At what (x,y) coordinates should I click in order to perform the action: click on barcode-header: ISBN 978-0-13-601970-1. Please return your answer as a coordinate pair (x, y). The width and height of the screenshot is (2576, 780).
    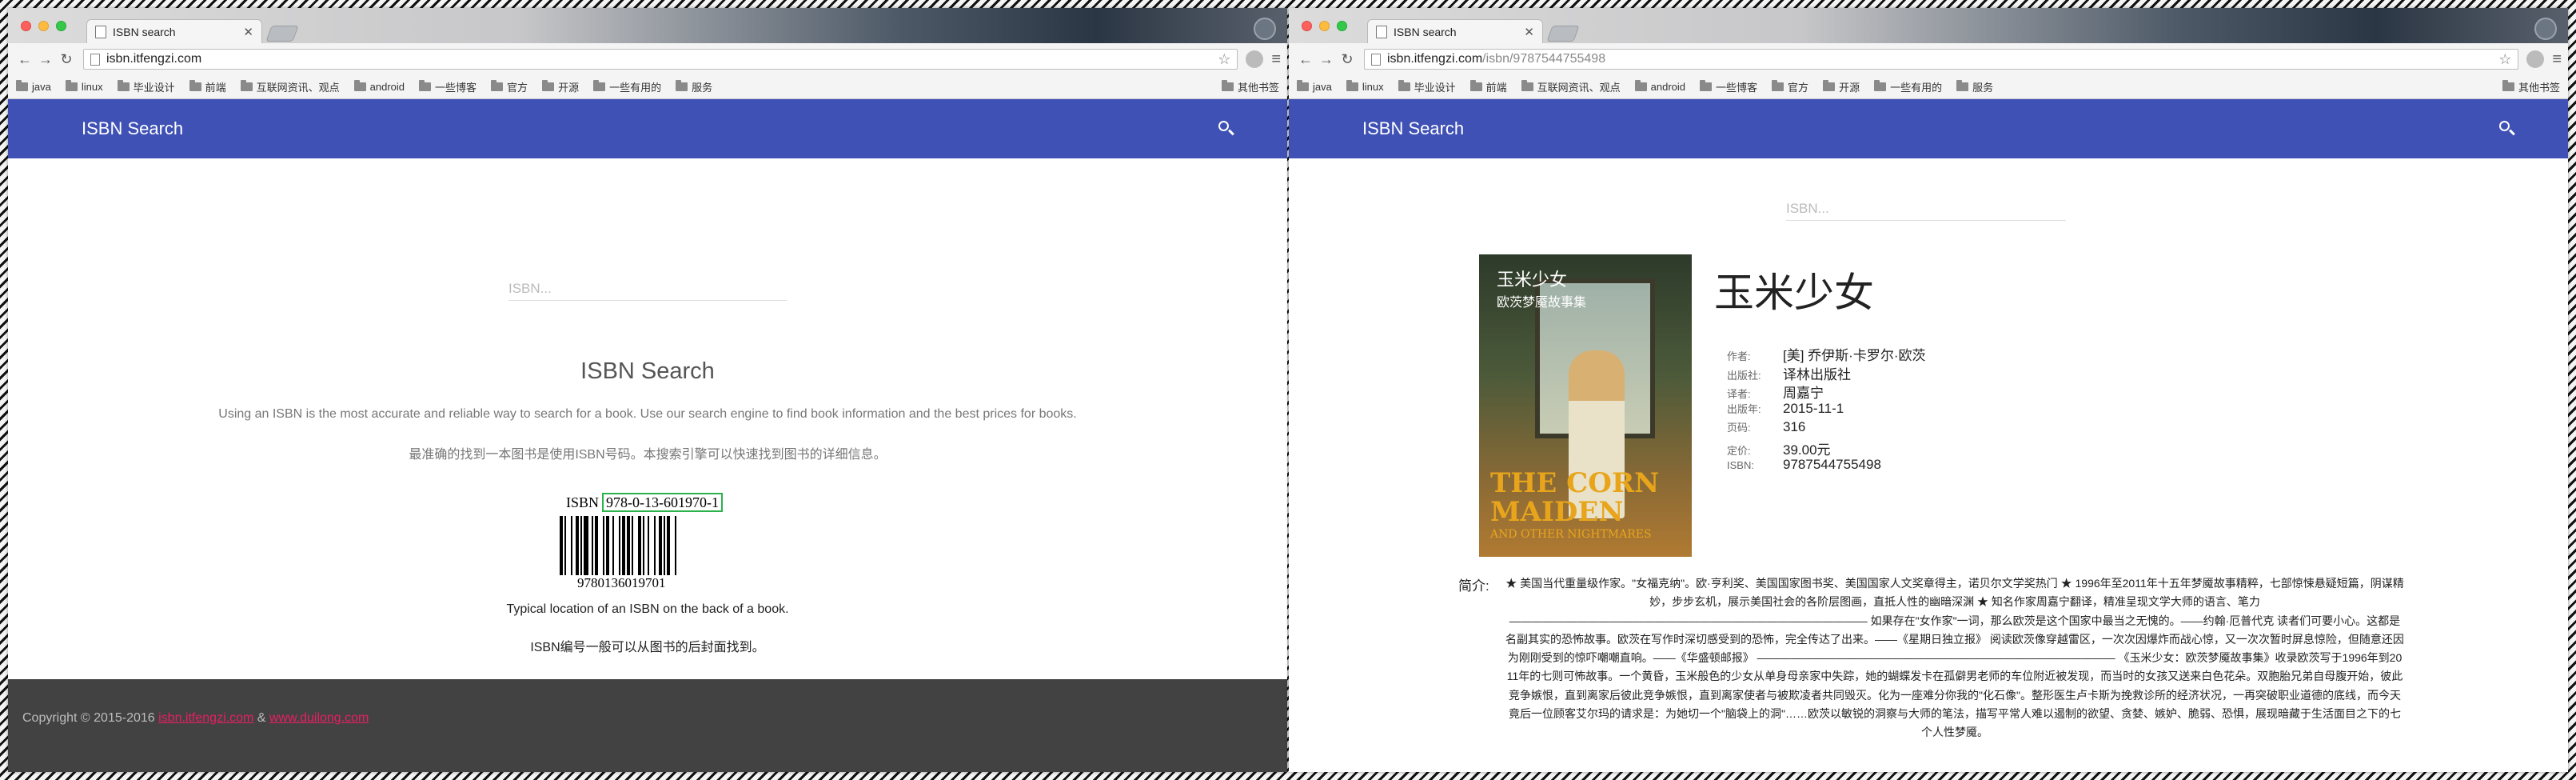
    Looking at the image, I should click on (648, 502).